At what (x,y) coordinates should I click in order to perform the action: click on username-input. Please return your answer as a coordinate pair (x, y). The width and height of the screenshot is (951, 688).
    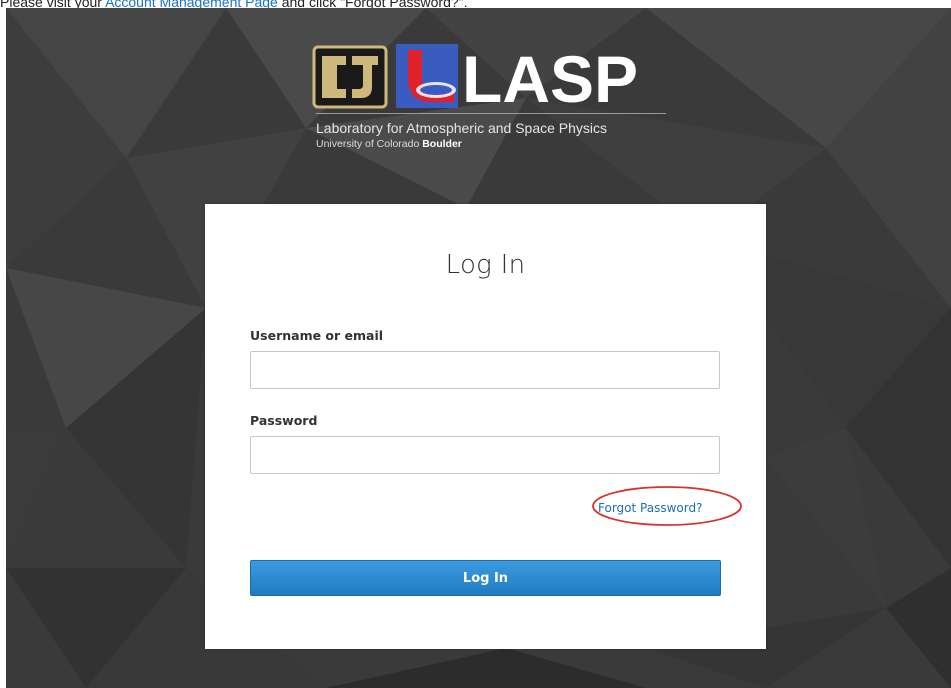
    Looking at the image, I should click on (485, 370).